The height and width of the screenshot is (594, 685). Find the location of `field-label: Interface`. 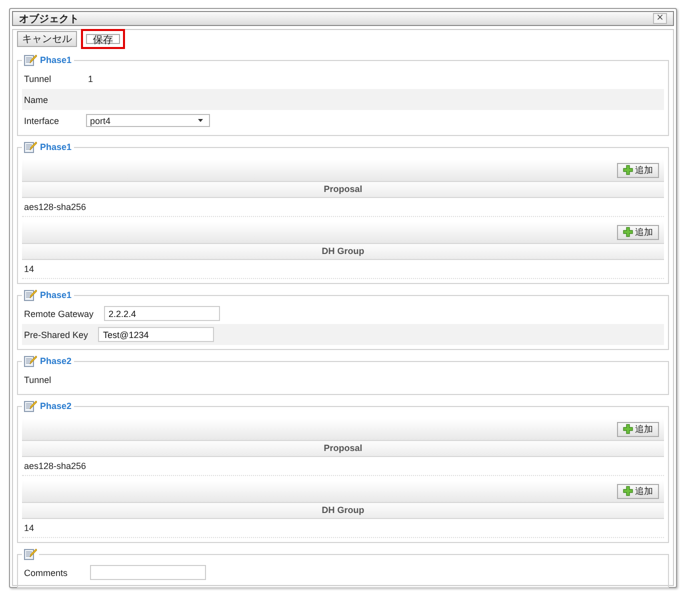

field-label: Interface is located at coordinates (42, 121).